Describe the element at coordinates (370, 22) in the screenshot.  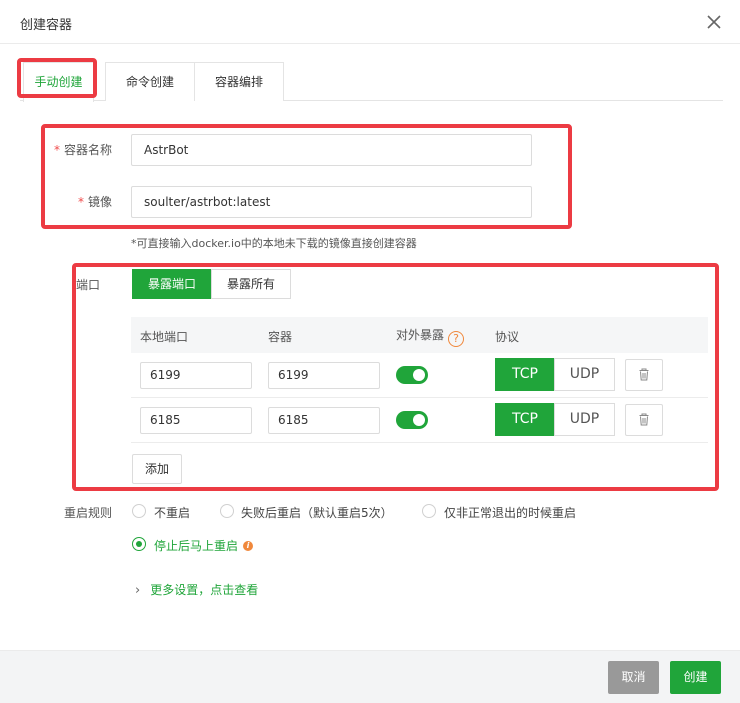
I see `dialog-header: 创建容器` at that location.